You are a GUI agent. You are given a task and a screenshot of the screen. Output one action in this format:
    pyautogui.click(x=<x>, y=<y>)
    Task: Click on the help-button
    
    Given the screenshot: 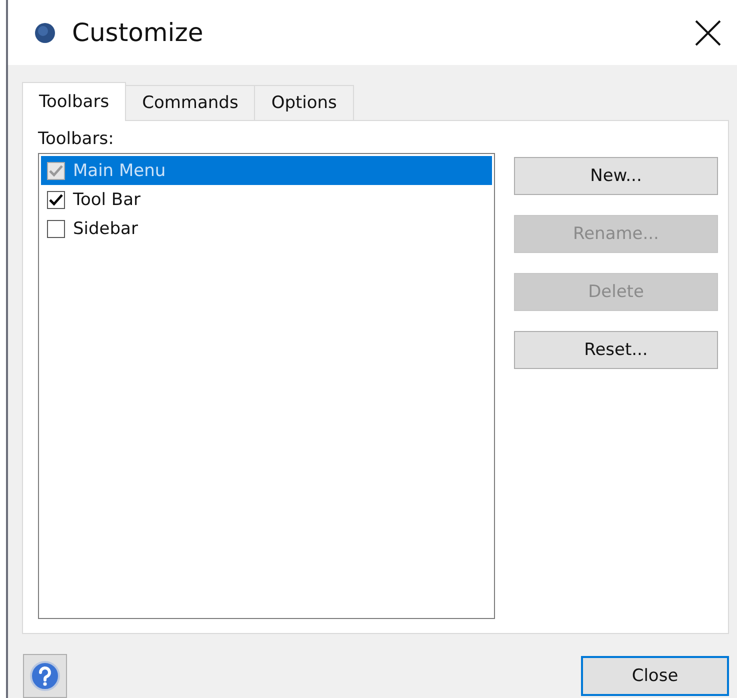 What is the action you would take?
    pyautogui.click(x=45, y=676)
    